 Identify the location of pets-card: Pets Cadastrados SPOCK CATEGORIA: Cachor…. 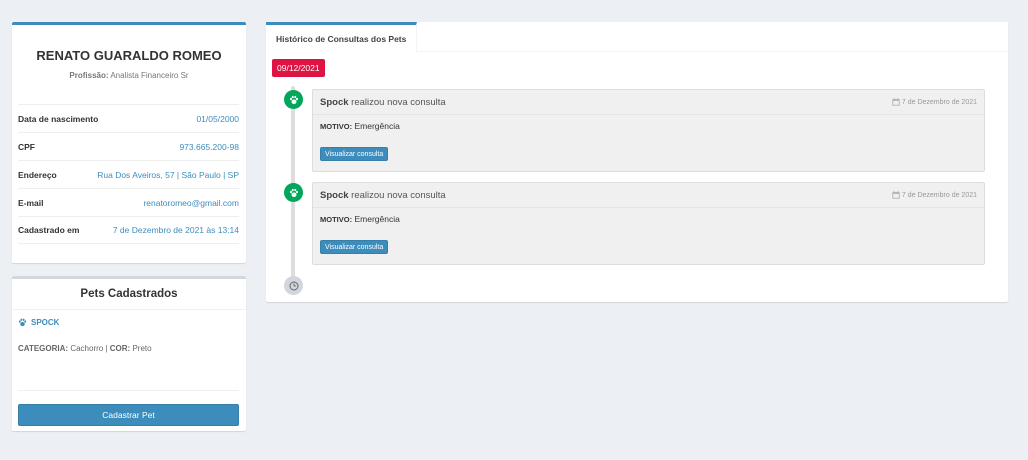
(129, 353).